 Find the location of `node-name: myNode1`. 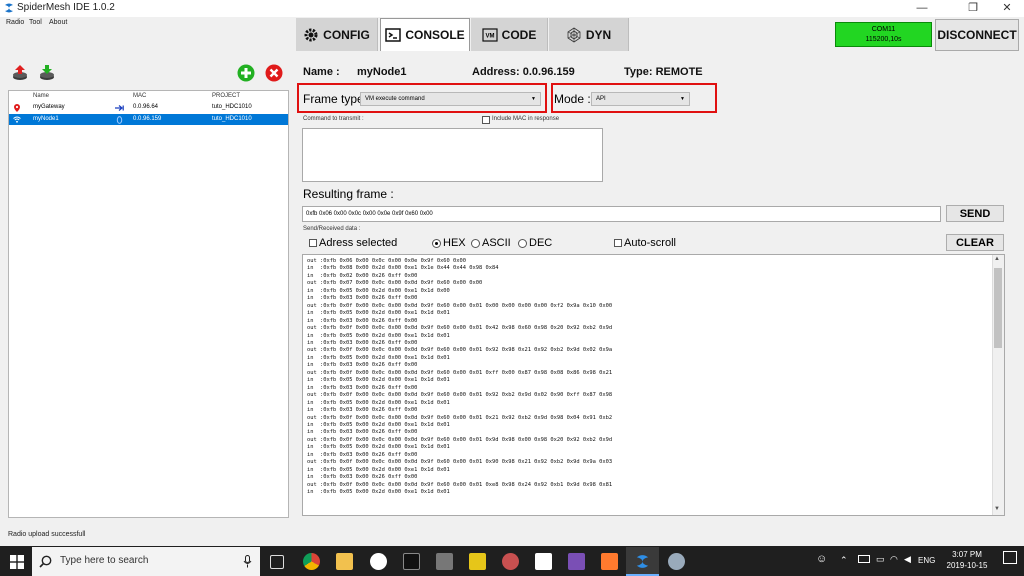

node-name: myNode1 is located at coordinates (46, 119).